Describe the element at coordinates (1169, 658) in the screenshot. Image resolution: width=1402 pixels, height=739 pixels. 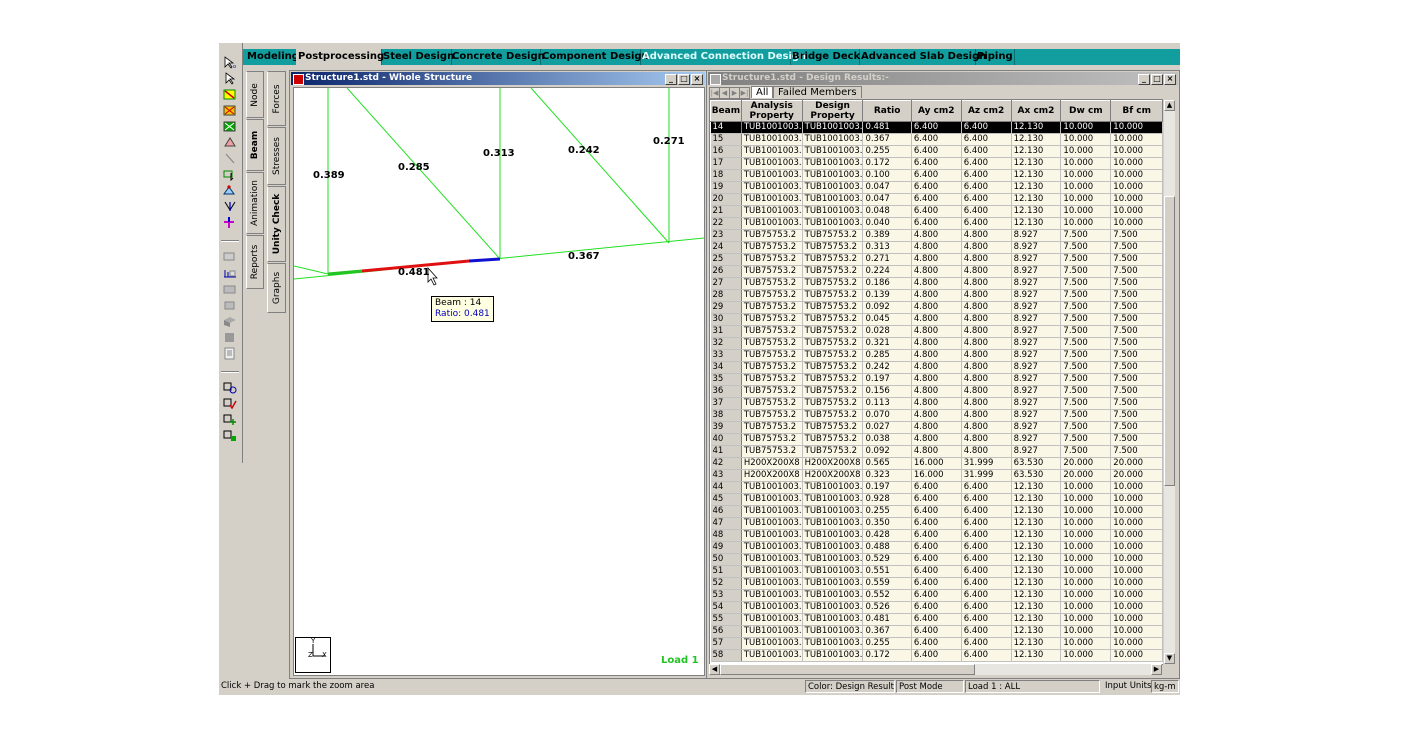
I see `scroll-down-icon: ▼` at that location.